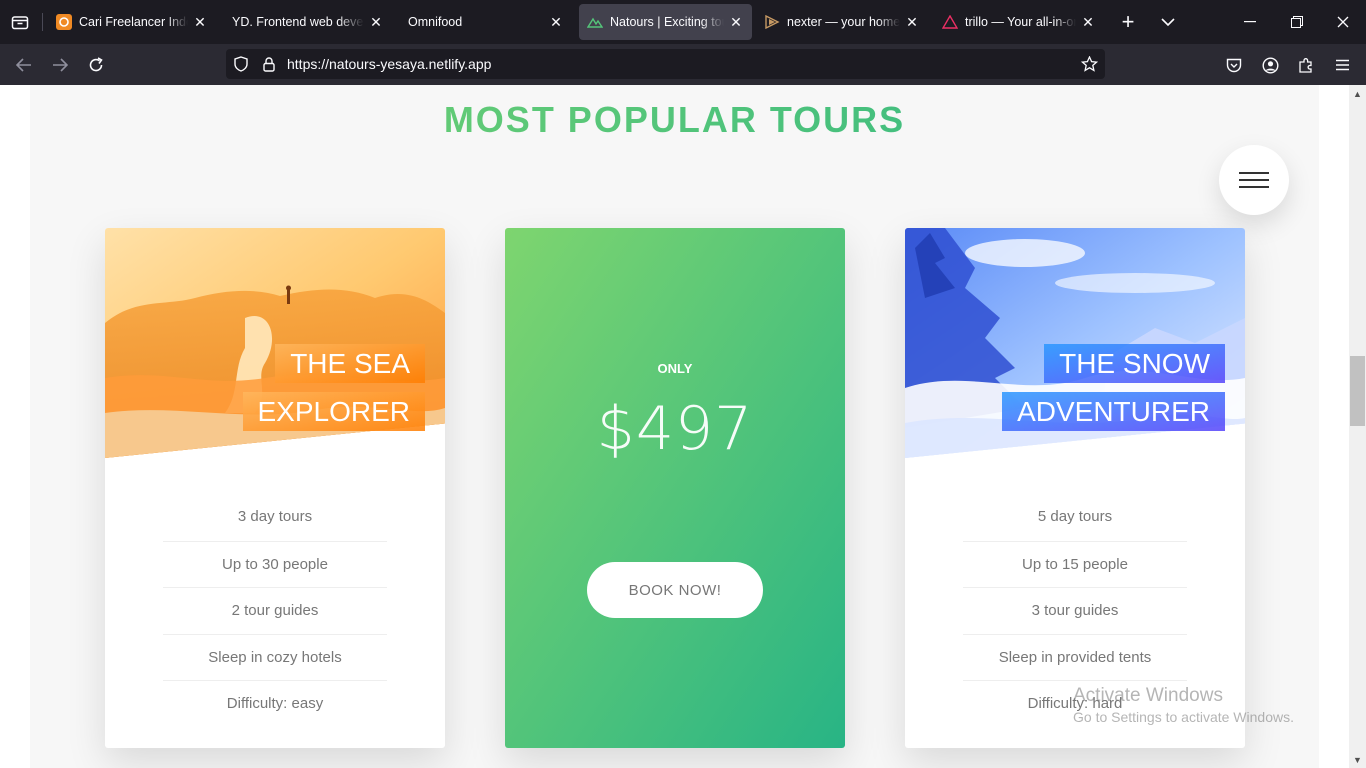  What do you see at coordinates (60, 65) in the screenshot?
I see `forward-arrow-icon` at bounding box center [60, 65].